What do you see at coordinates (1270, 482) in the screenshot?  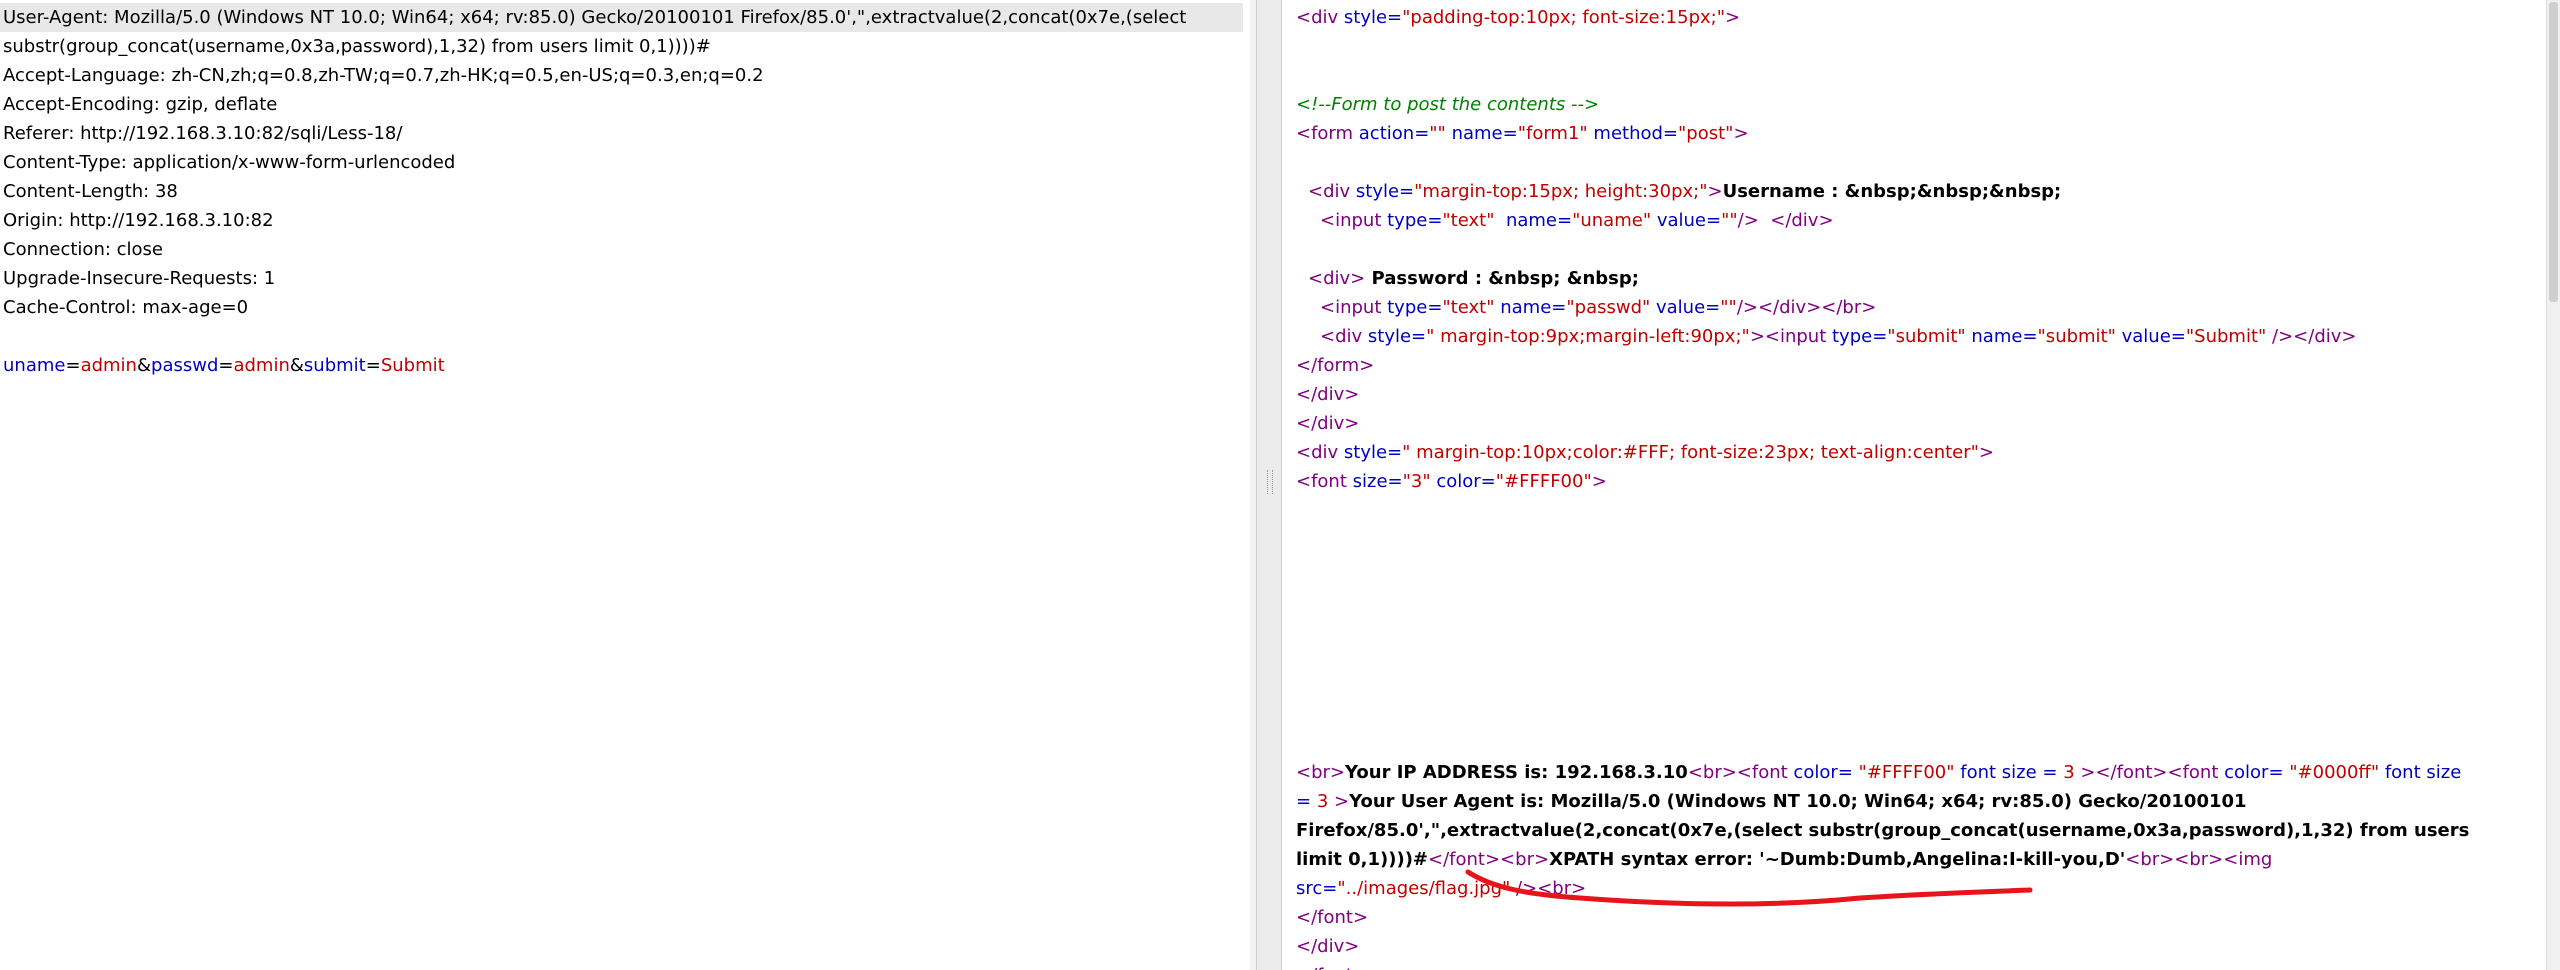 I see `splitter-grip-icon` at bounding box center [1270, 482].